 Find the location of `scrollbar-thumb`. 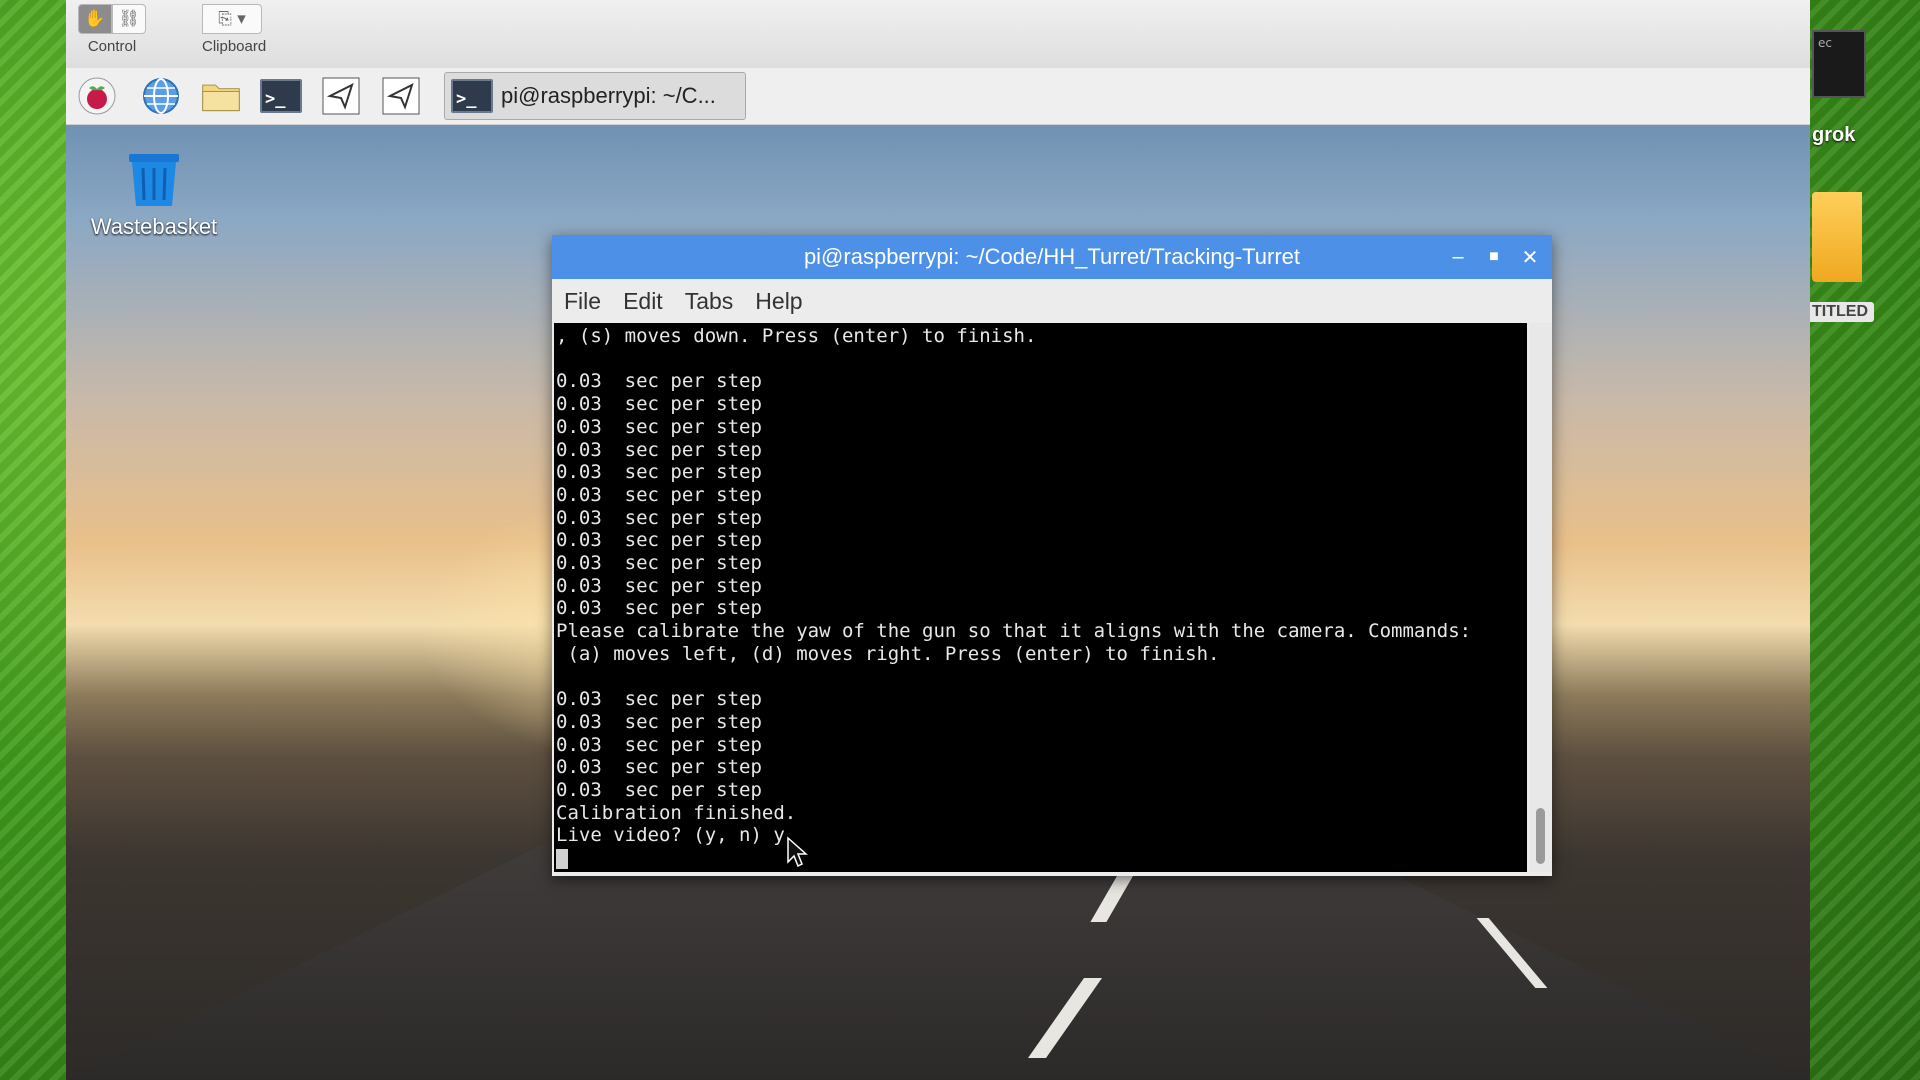

scrollbar-thumb is located at coordinates (1540, 836).